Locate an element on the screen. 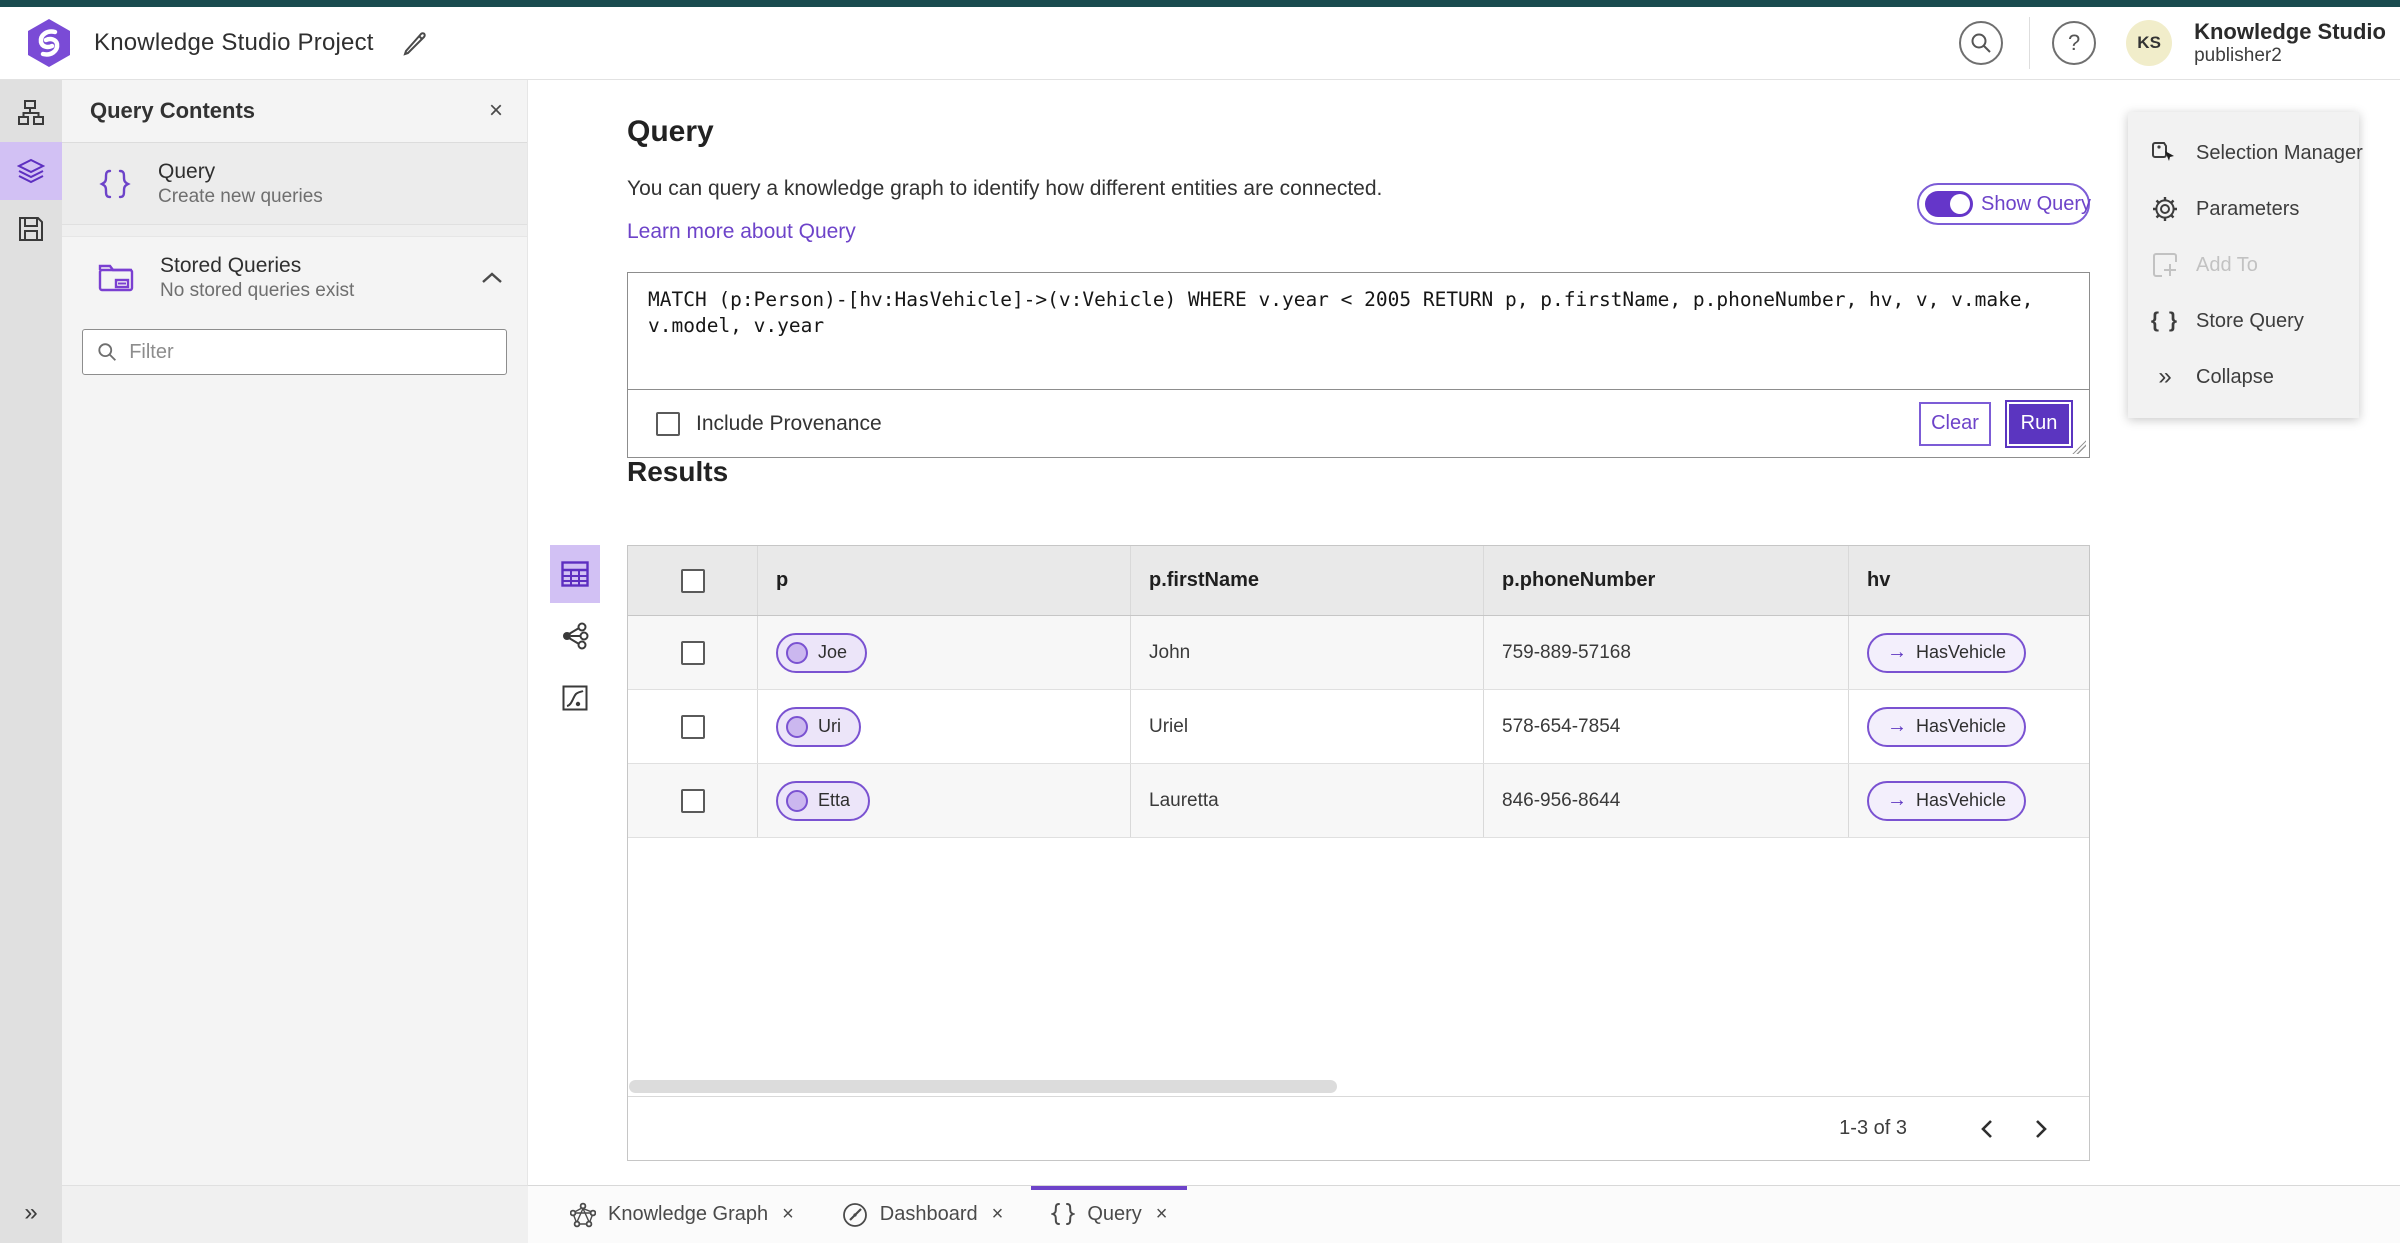 Image resolution: width=2400 pixels, height=1243 pixels. table-empty-area is located at coordinates (1358, 957).